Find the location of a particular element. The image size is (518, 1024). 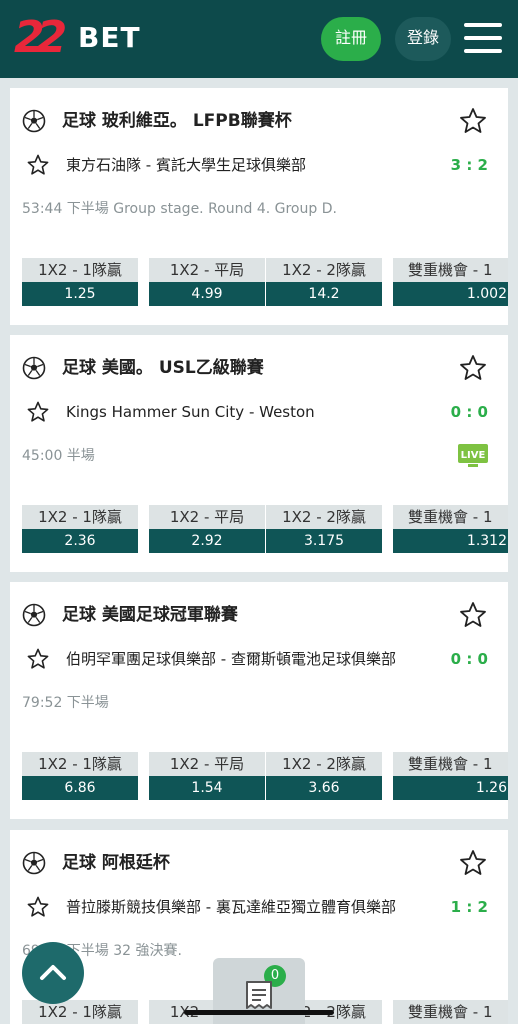

odd-value: 1.54 is located at coordinates (207, 788).